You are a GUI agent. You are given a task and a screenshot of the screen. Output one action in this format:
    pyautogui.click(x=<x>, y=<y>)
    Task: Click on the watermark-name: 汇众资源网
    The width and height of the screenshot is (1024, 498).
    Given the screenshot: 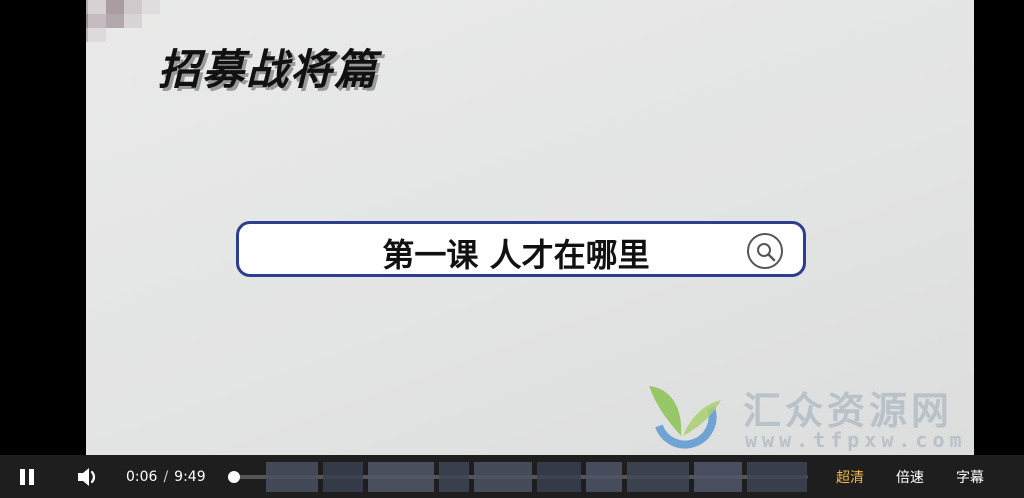 What is the action you would take?
    pyautogui.click(x=848, y=411)
    